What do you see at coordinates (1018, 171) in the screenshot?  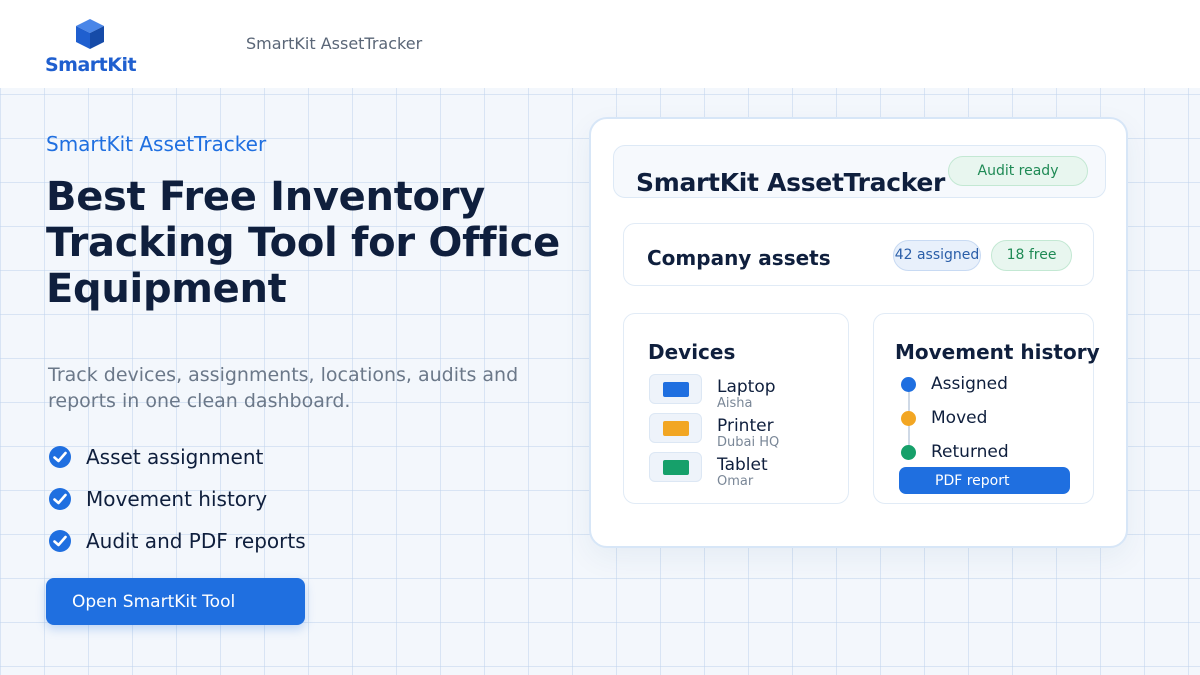 I see `audit-status-badge: Audit ready` at bounding box center [1018, 171].